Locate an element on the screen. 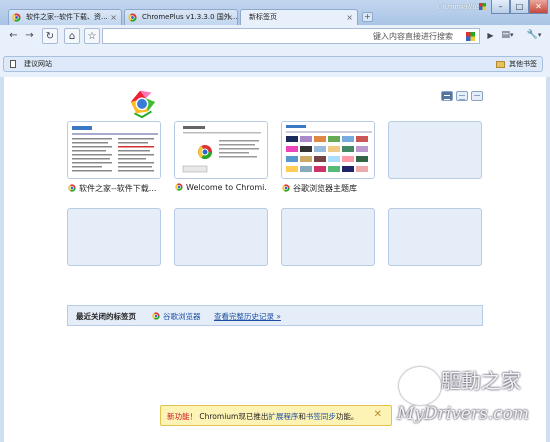  bookmark-sync-link: 书签同步 is located at coordinates (321, 416).